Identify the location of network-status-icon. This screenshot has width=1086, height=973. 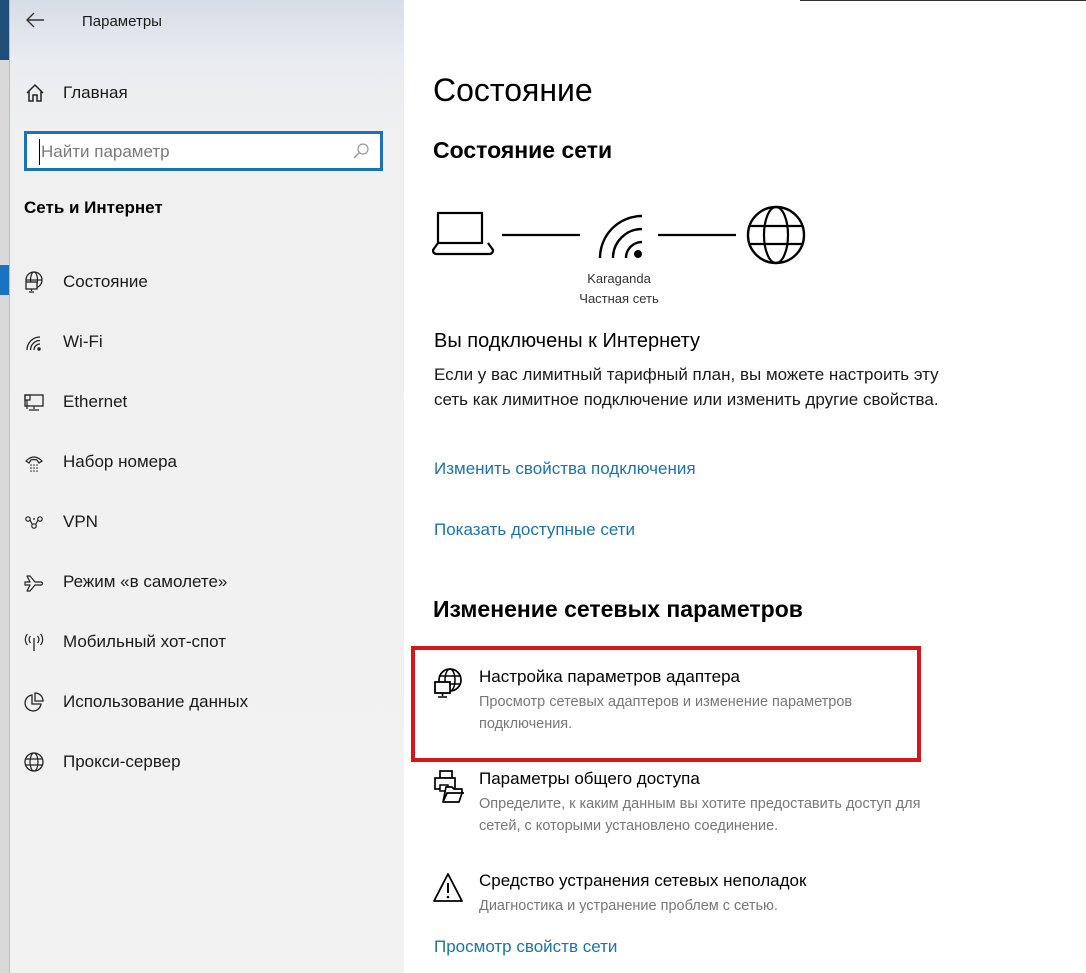
(34, 282).